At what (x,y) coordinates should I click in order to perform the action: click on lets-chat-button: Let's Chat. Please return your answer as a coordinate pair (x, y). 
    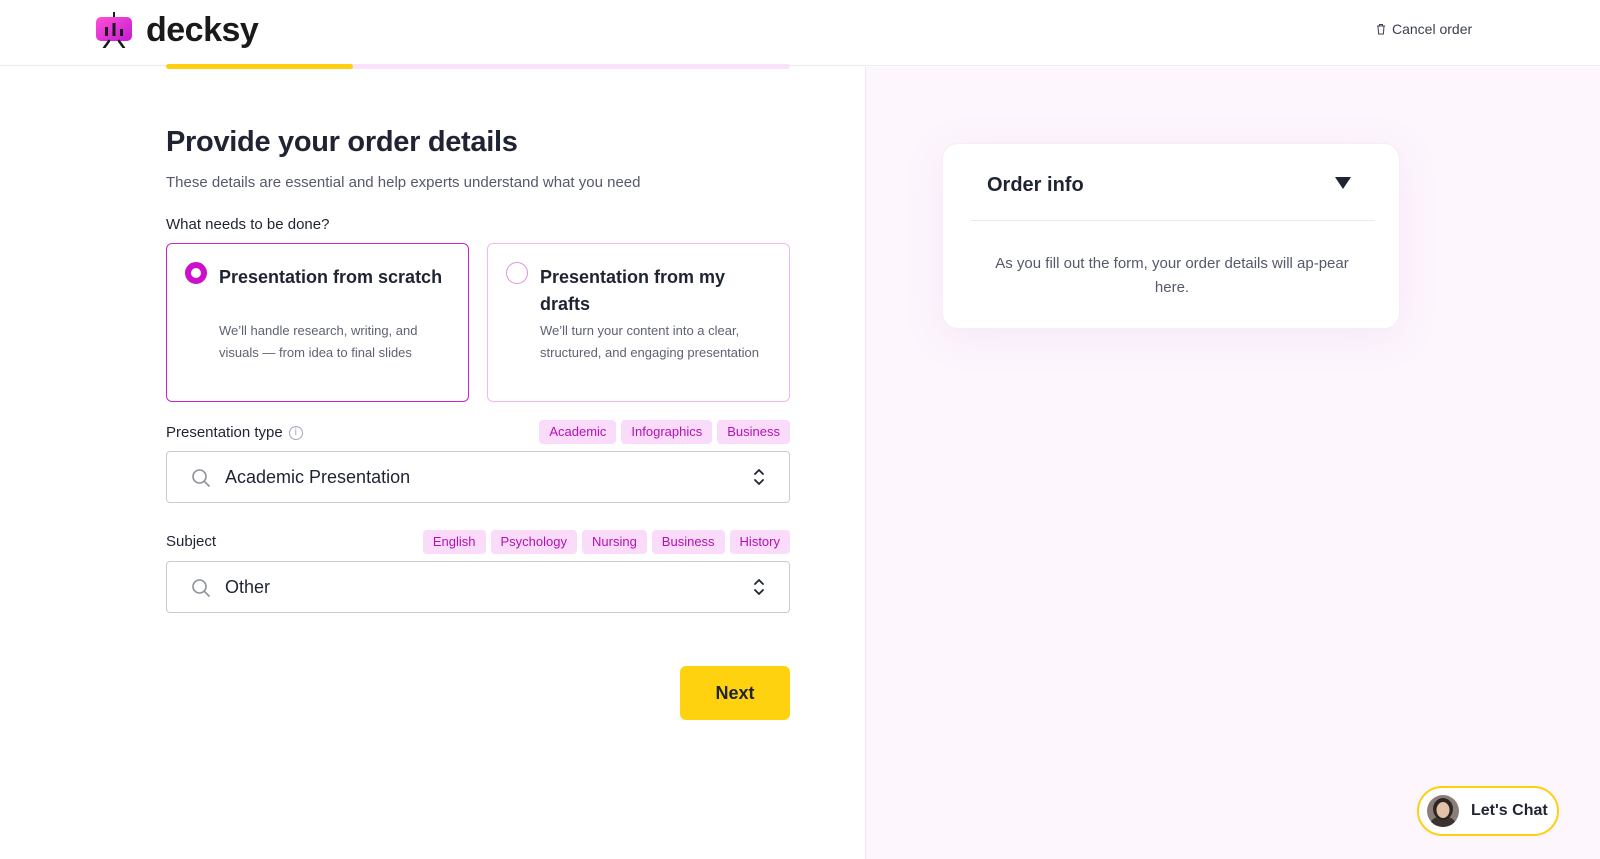
    Looking at the image, I should click on (1488, 811).